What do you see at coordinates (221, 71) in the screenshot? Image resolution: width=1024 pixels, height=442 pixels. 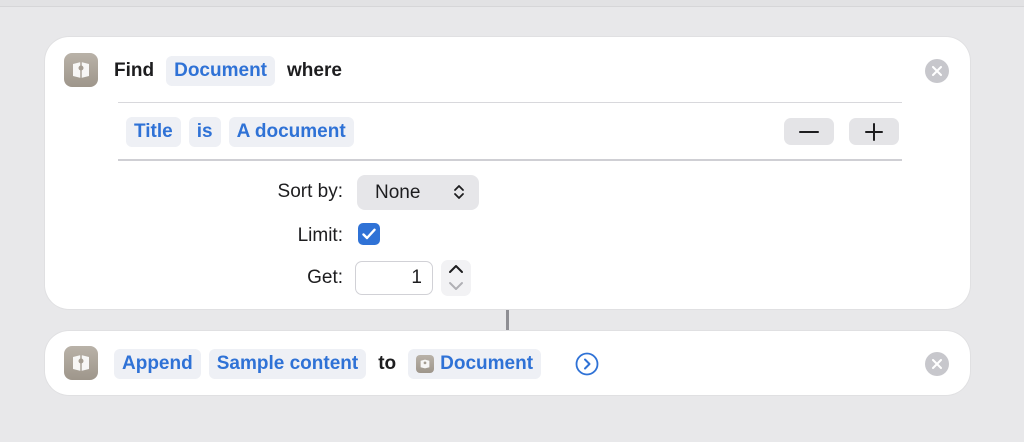 I see `entity-token: Document` at bounding box center [221, 71].